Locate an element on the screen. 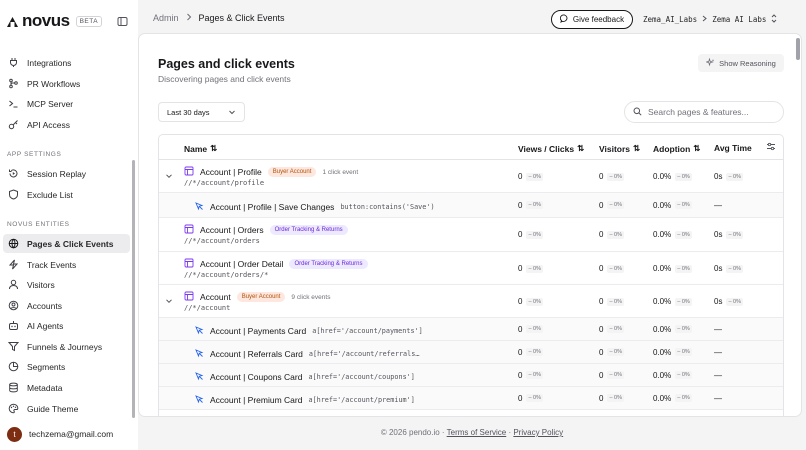  column-views: Views / Clicks ⇅ is located at coordinates (551, 148).